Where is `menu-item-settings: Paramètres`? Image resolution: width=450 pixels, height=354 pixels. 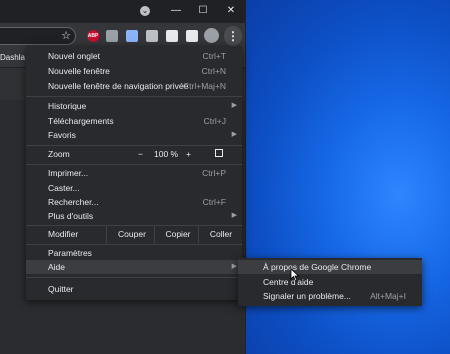
menu-item-settings: Paramètres is located at coordinates (134, 253).